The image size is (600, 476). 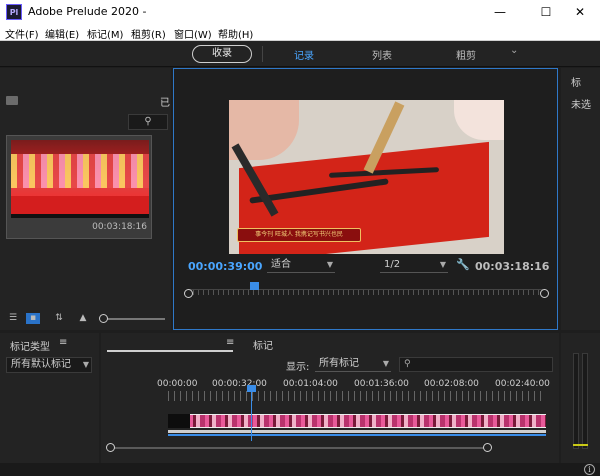 I want to click on timeline-menu-icon: ≡, so click(x=230, y=342).